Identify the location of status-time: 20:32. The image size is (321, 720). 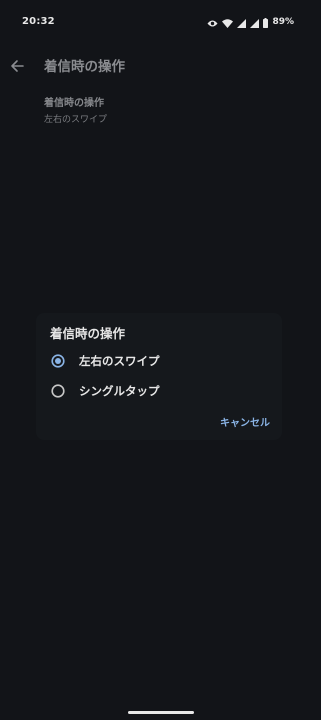
(38, 21).